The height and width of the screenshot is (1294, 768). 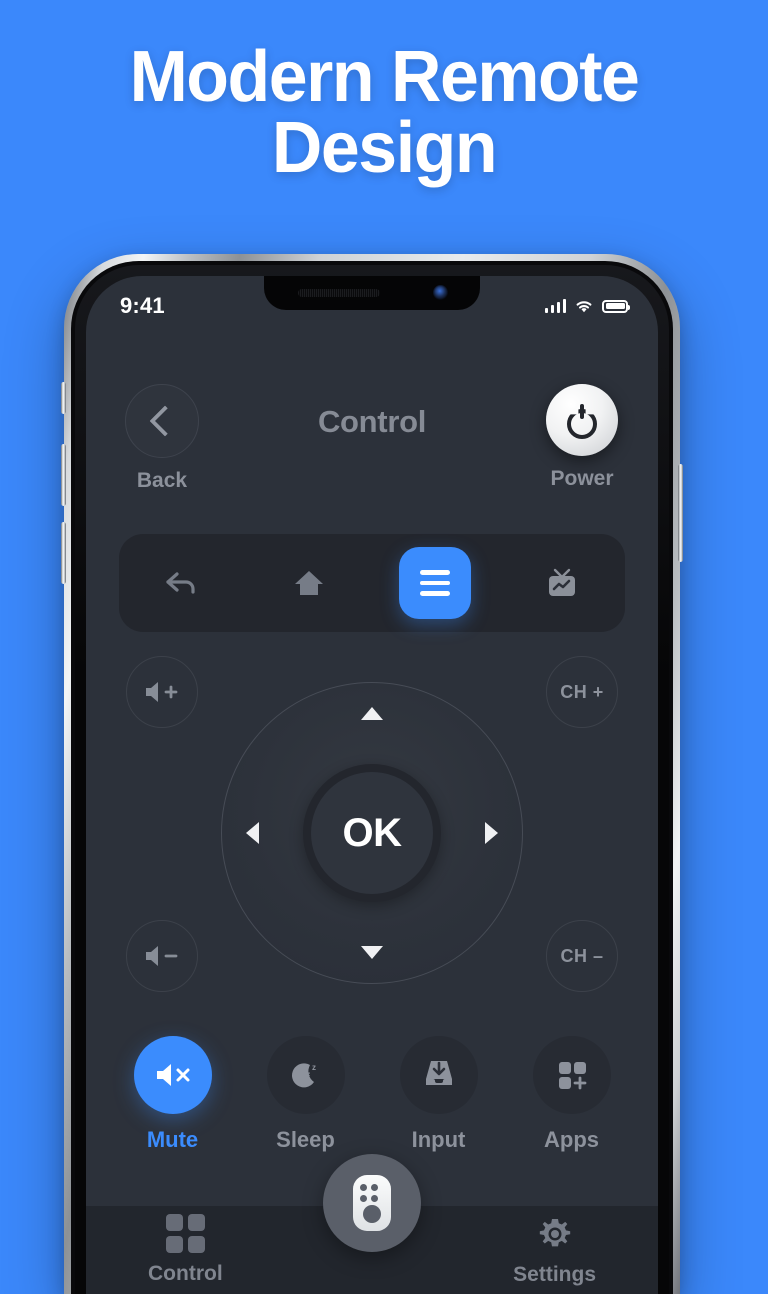 I want to click on grid-icon, so click(x=185, y=1233).